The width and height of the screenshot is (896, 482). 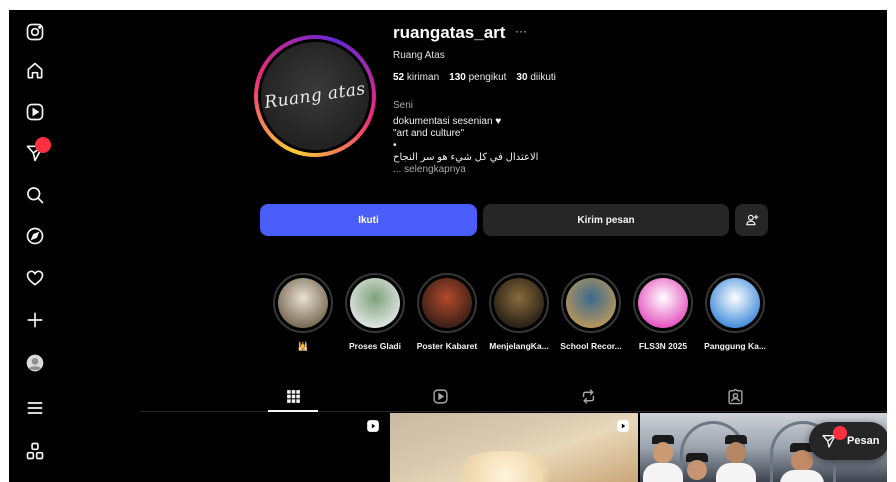 I want to click on also-from-meta-icon, so click(x=35, y=451).